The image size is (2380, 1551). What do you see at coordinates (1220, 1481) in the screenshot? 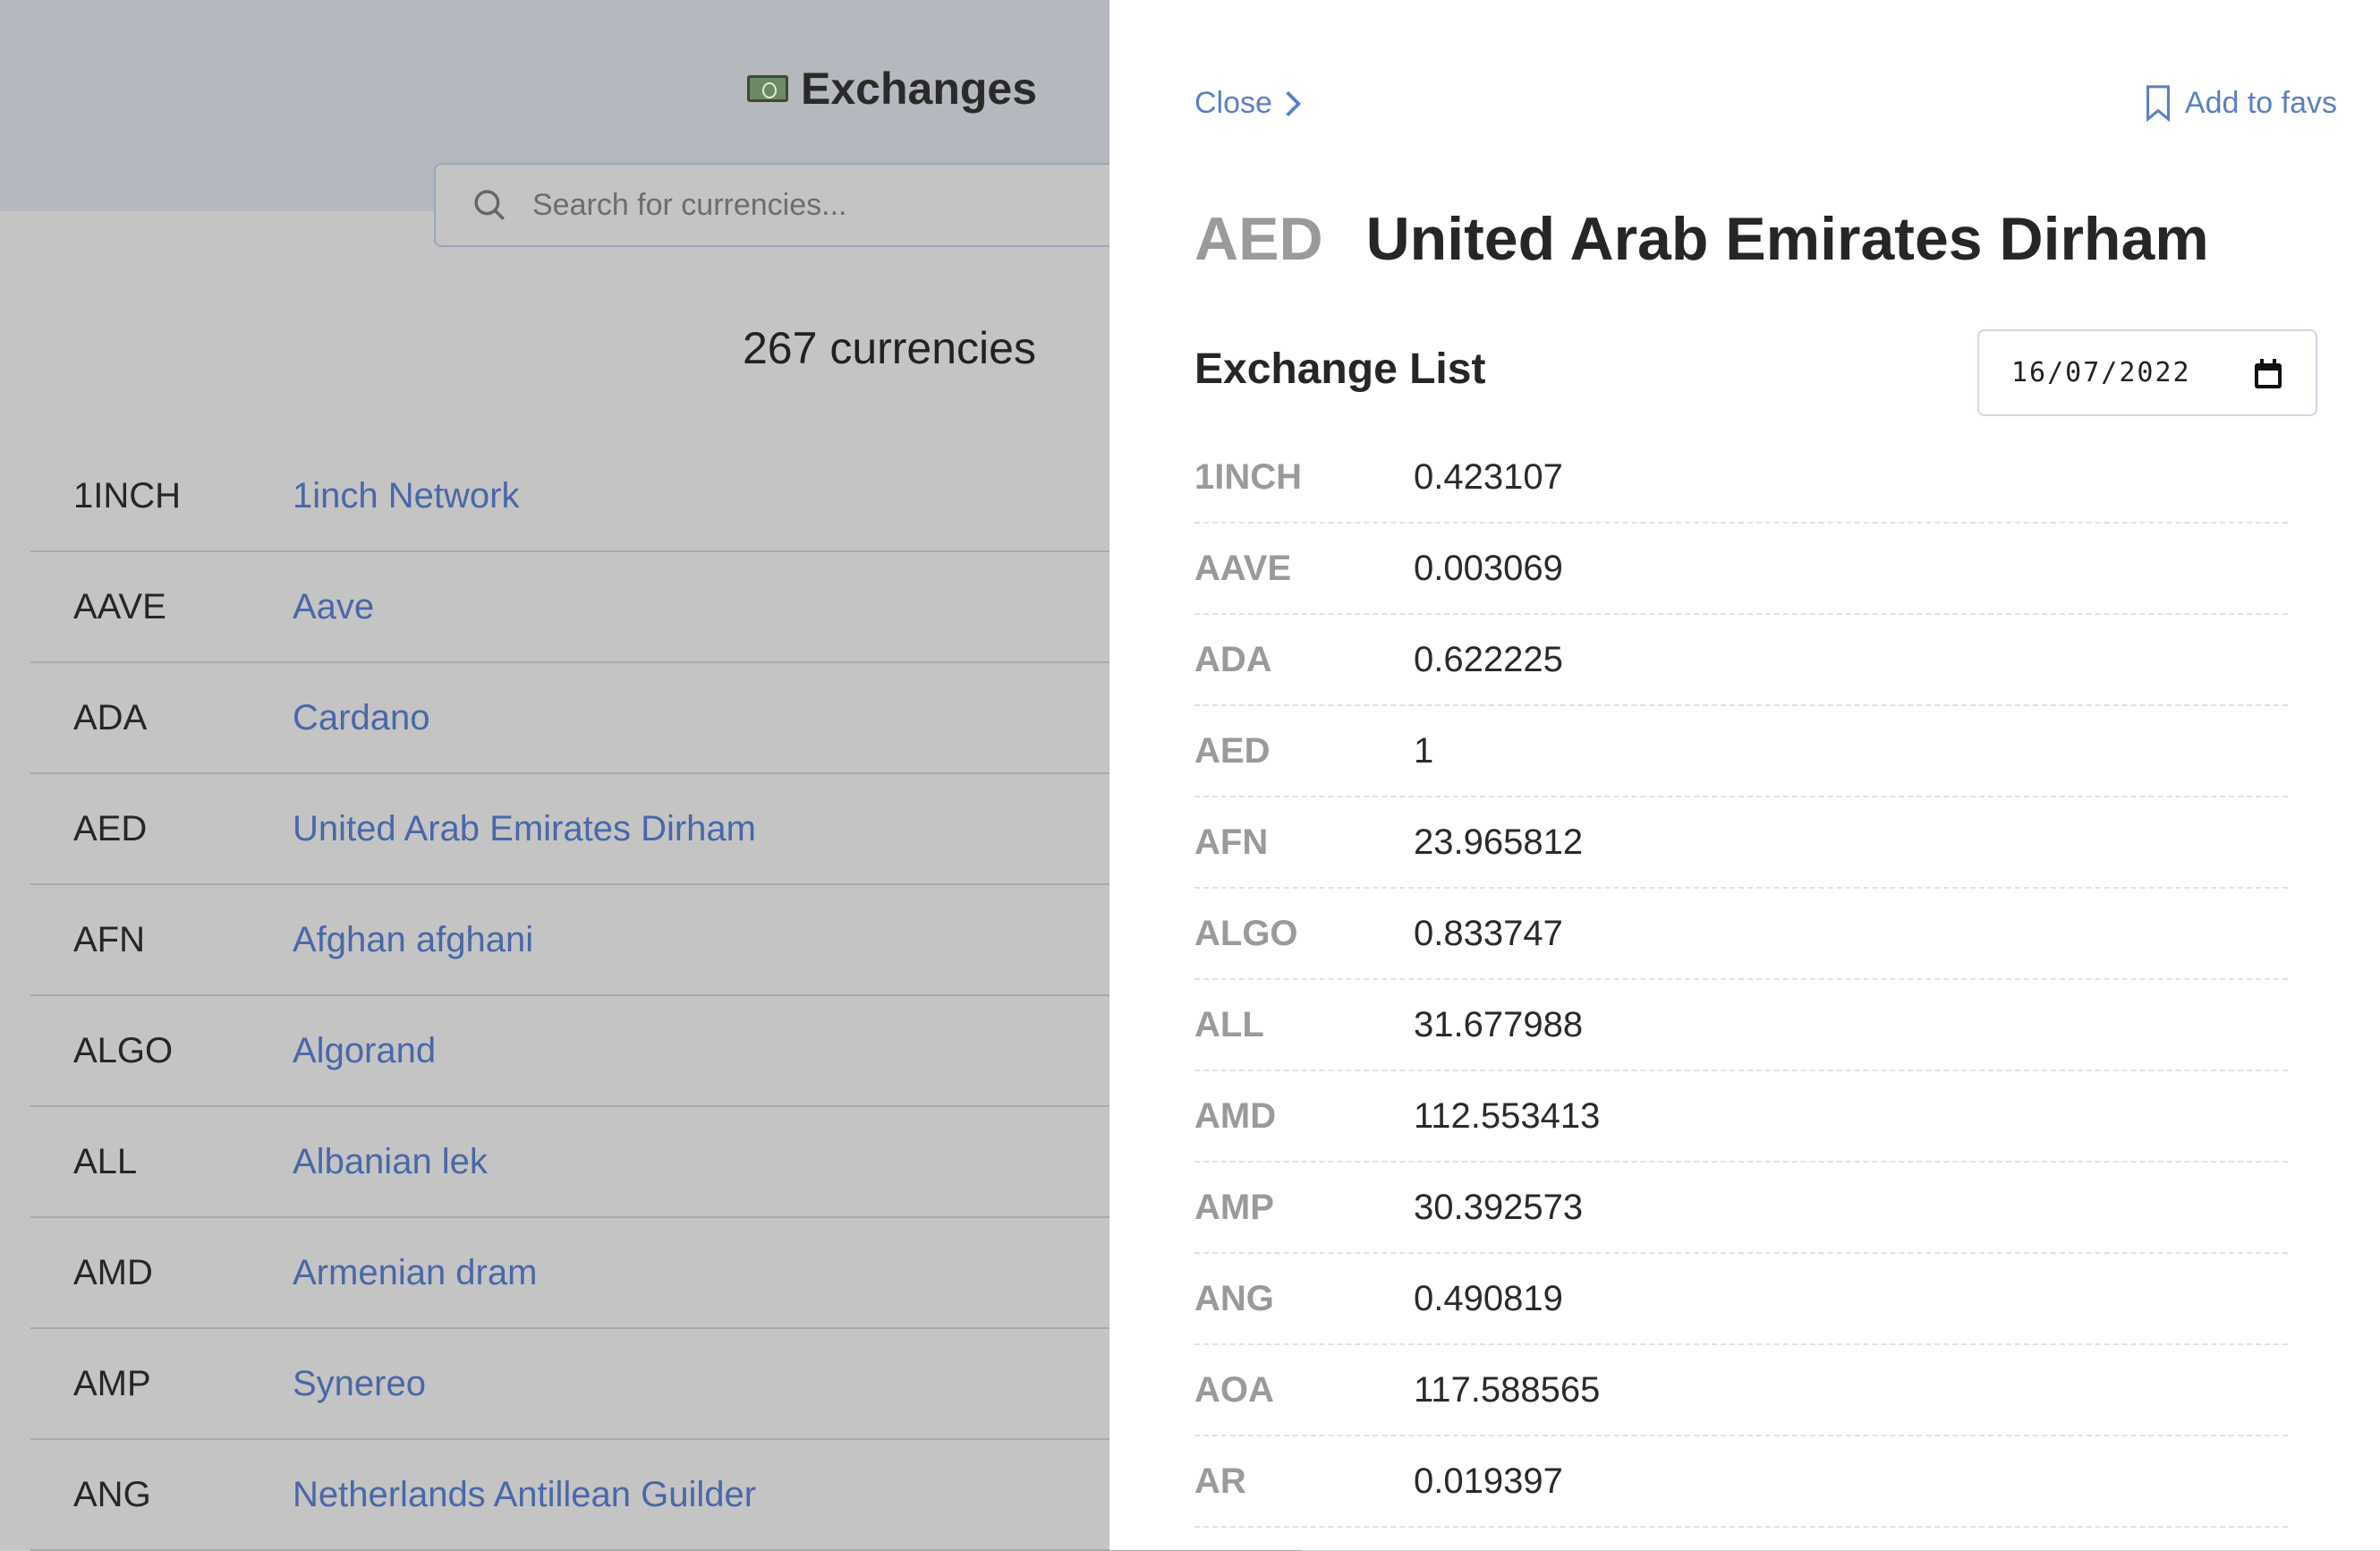
I see `rate-code: AR` at bounding box center [1220, 1481].